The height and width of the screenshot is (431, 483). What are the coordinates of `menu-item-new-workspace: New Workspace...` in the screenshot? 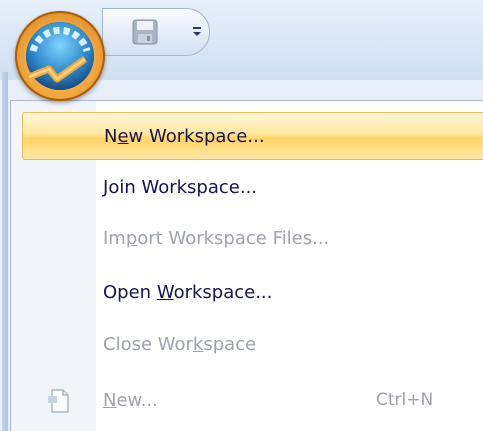 It's located at (252, 136).